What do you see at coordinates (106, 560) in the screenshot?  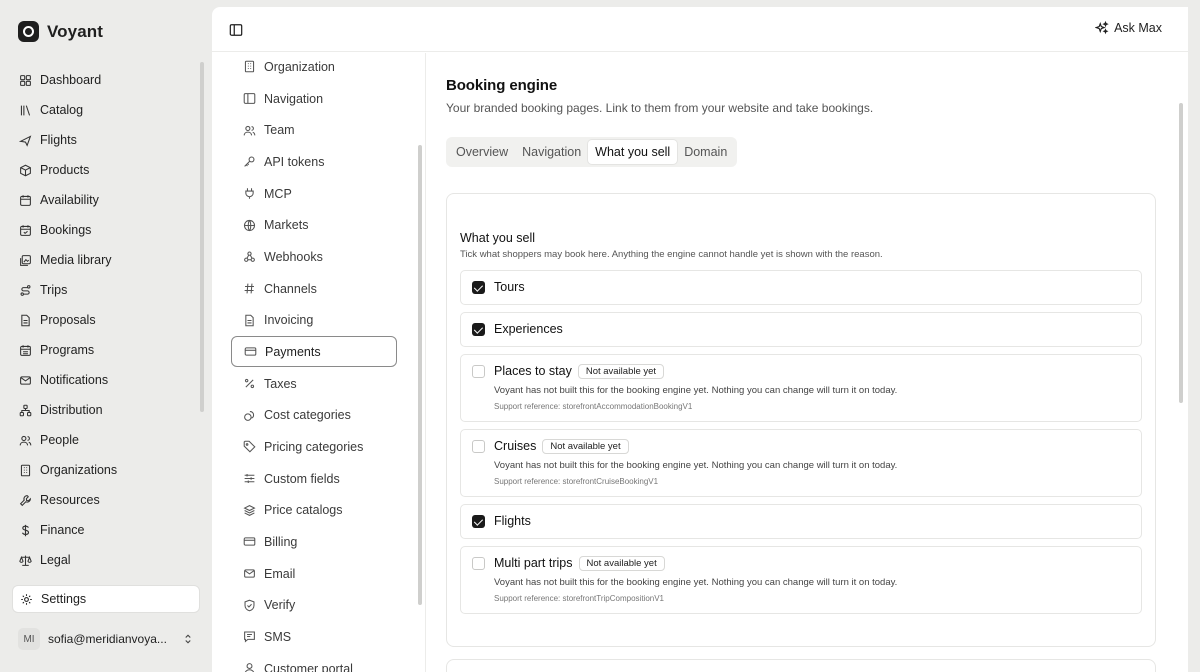 I see `sidebar-item-legal: Legal` at bounding box center [106, 560].